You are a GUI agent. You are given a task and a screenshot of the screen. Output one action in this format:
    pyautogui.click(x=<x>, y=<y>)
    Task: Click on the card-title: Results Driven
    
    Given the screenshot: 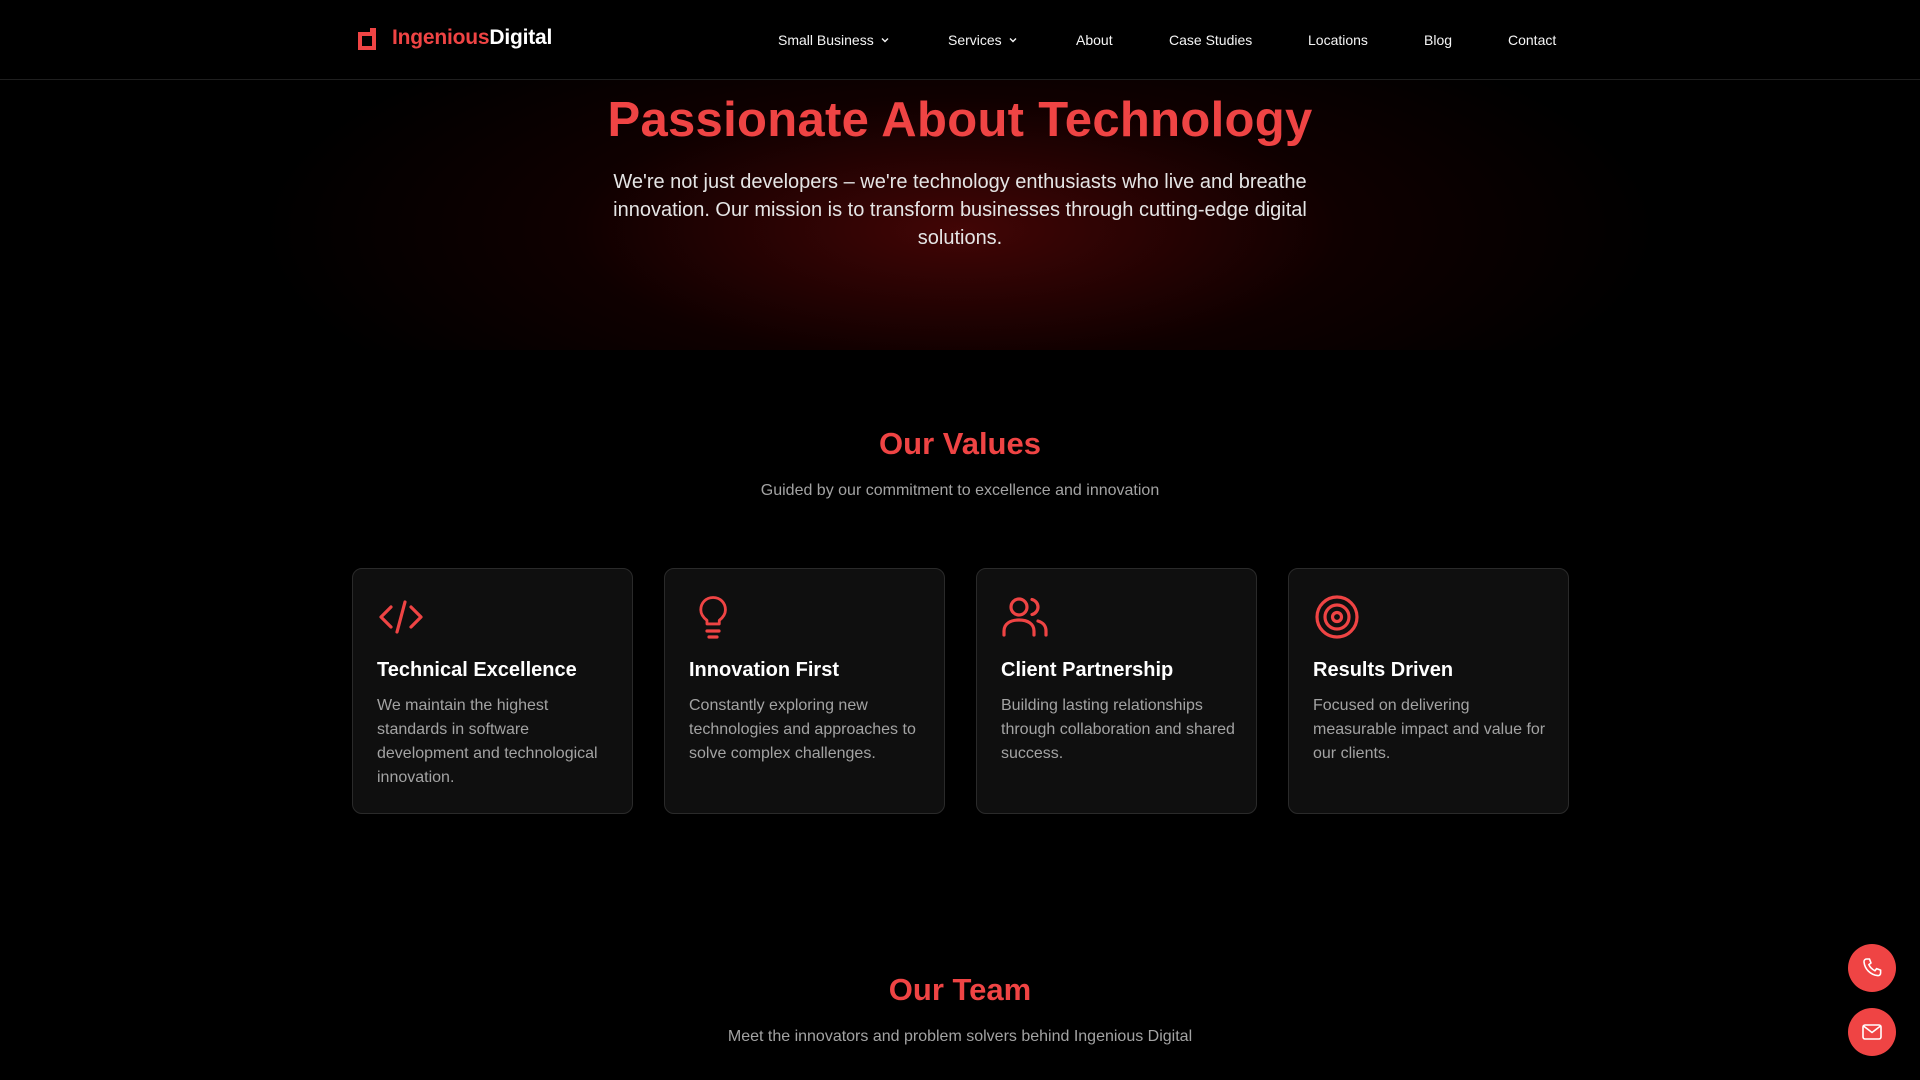 What is the action you would take?
    pyautogui.click(x=1383, y=670)
    